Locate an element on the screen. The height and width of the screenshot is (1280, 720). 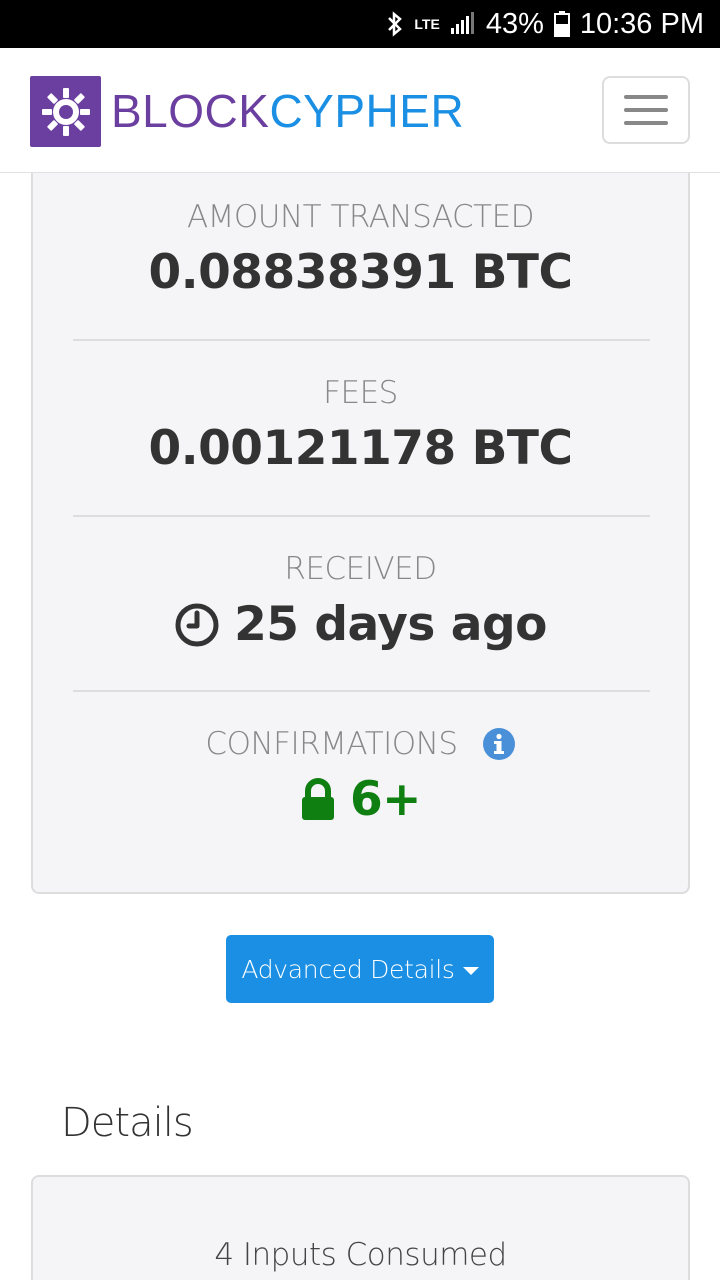
received-label: RECEIVED is located at coordinates (360, 569).